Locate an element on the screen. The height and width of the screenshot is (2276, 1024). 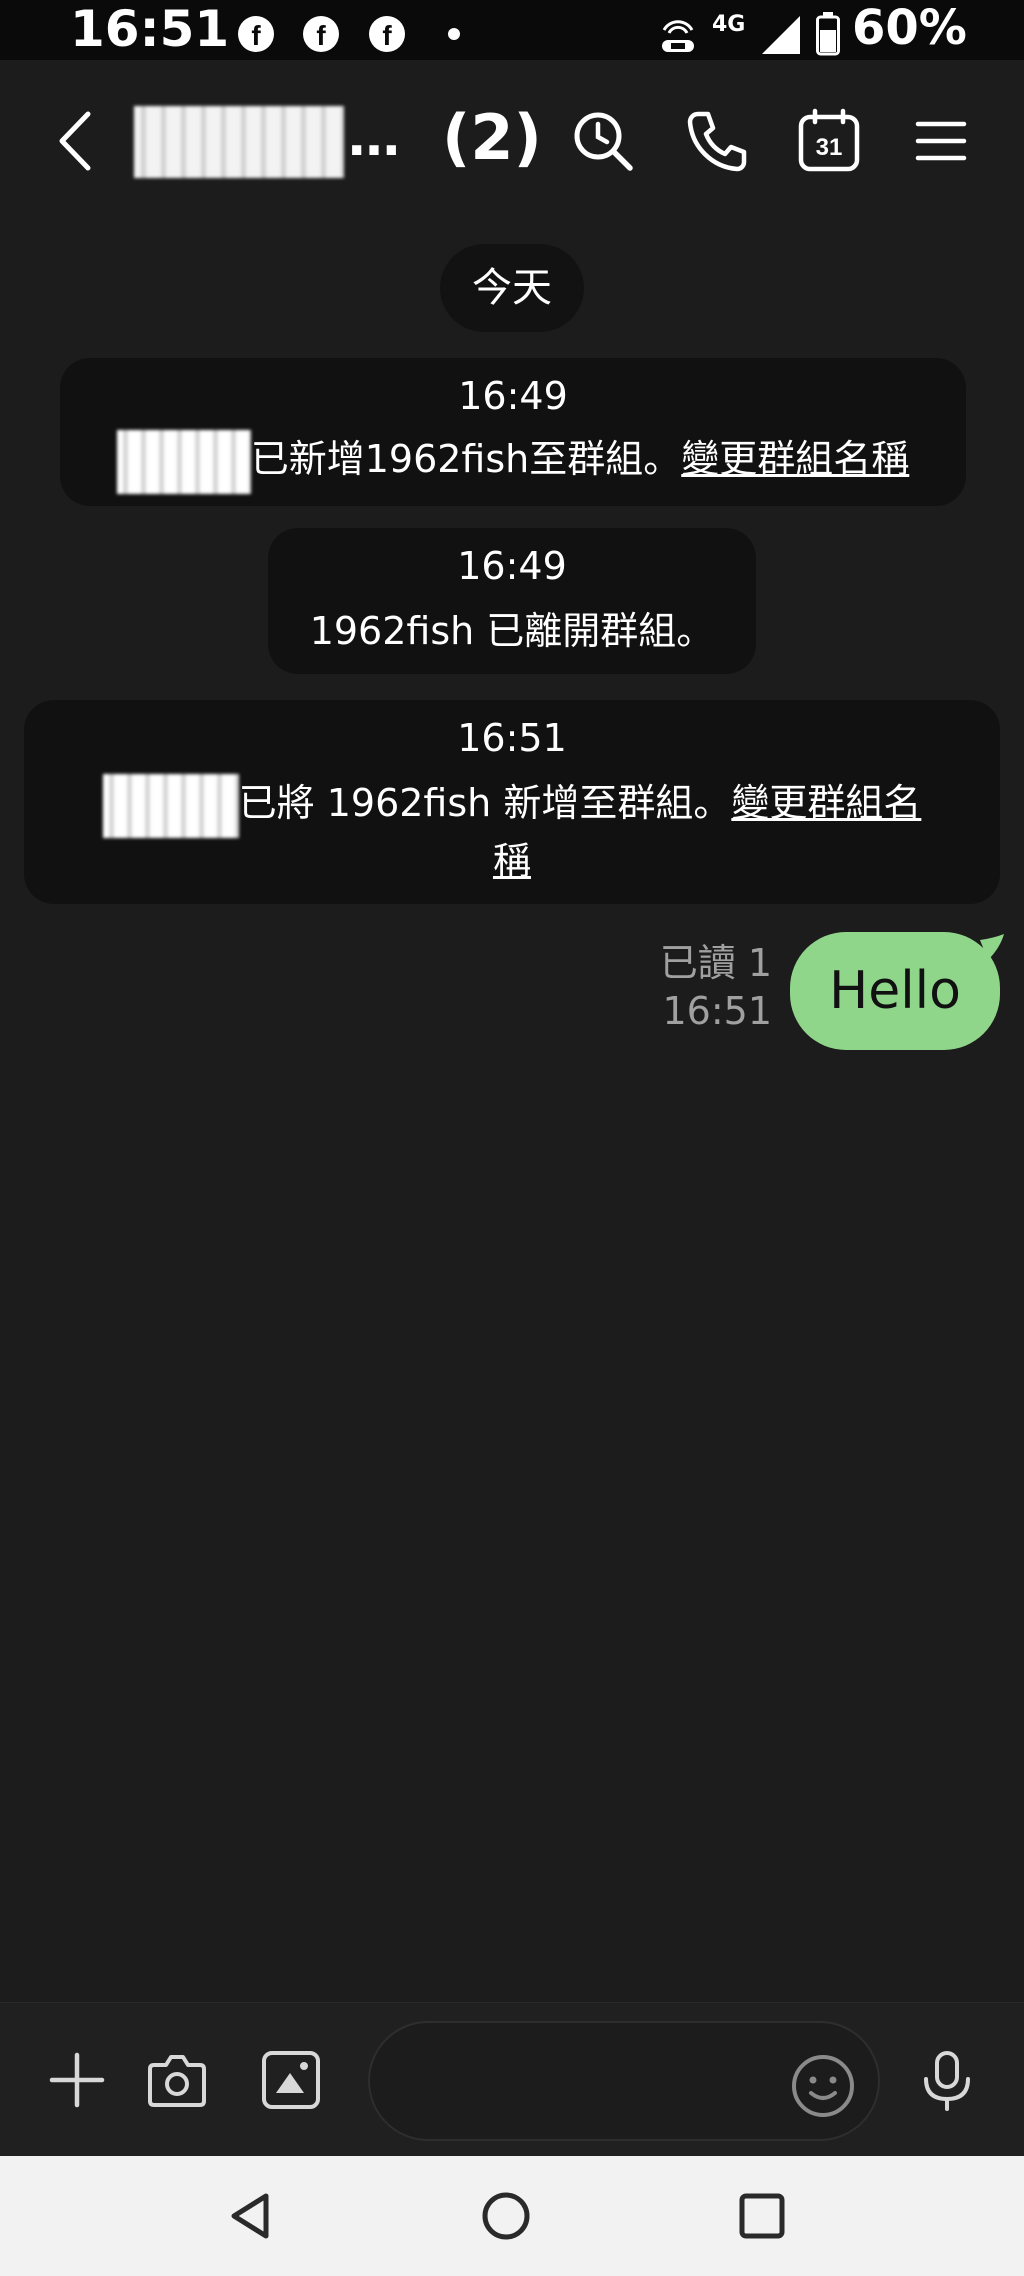
read-receipt: 已讀 1 16:51 is located at coordinates (716, 987).